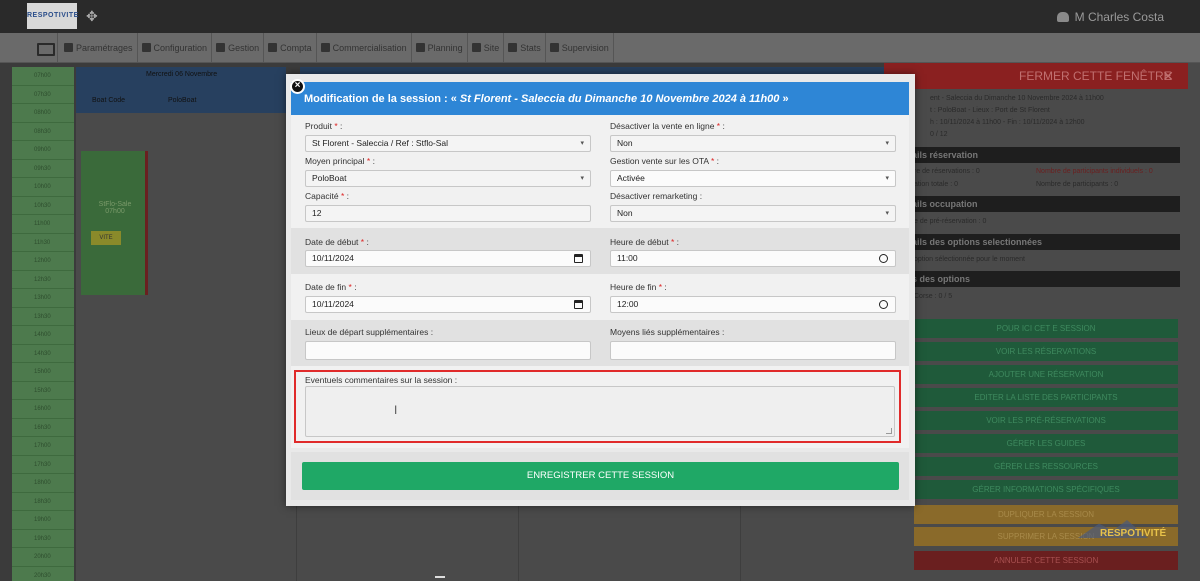  What do you see at coordinates (43, 483) in the screenshot?
I see `time-slot: 18h00` at bounding box center [43, 483].